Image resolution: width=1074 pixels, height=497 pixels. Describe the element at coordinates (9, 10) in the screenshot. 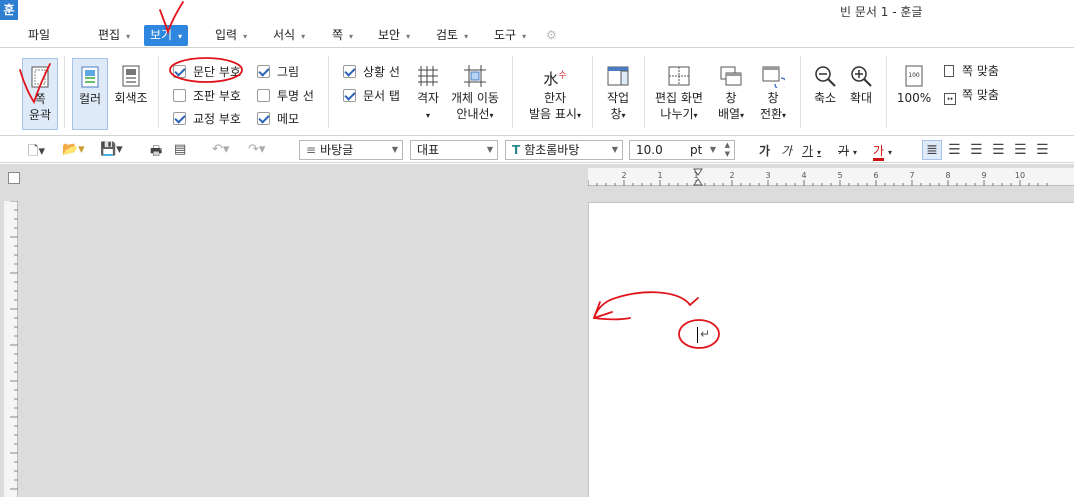

I see `app-logo-icon: 훈` at that location.